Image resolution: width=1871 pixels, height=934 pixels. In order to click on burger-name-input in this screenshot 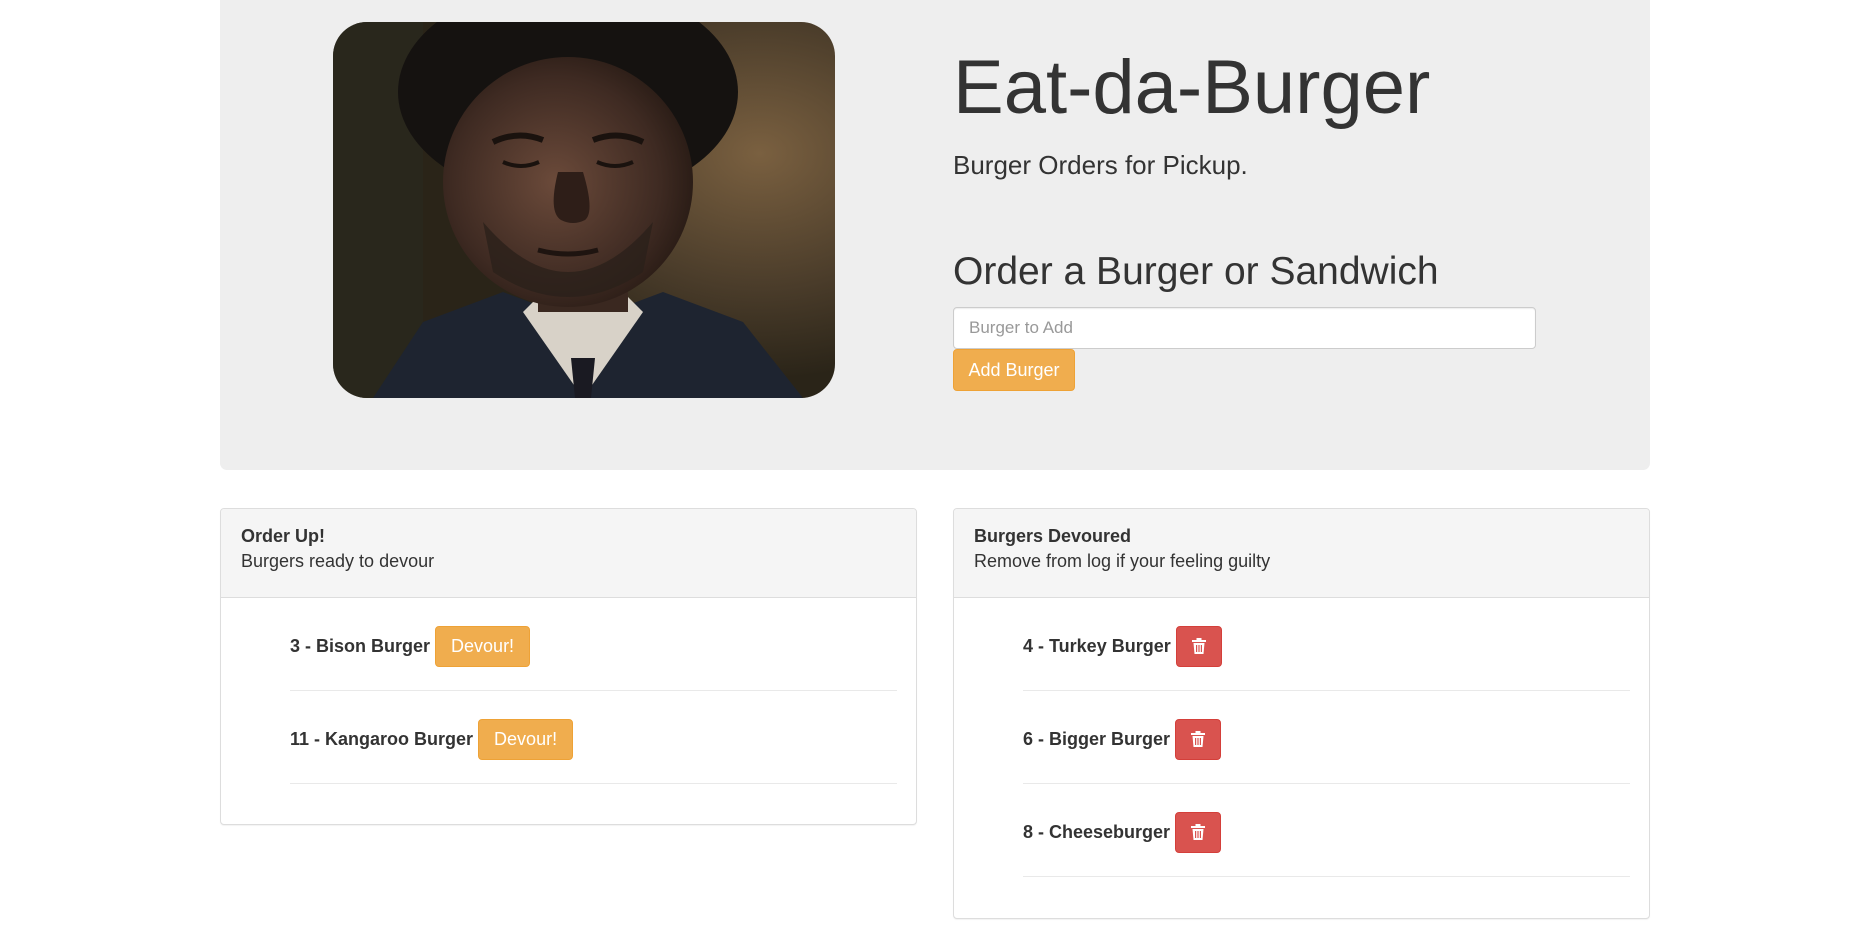, I will do `click(1244, 328)`.